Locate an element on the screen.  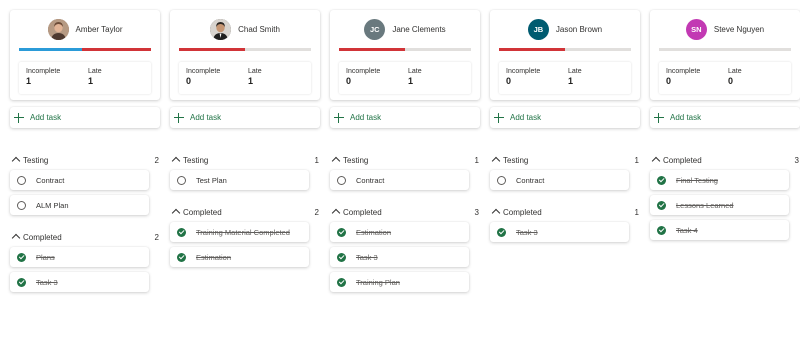
avatar-initials: SN is located at coordinates (696, 29).